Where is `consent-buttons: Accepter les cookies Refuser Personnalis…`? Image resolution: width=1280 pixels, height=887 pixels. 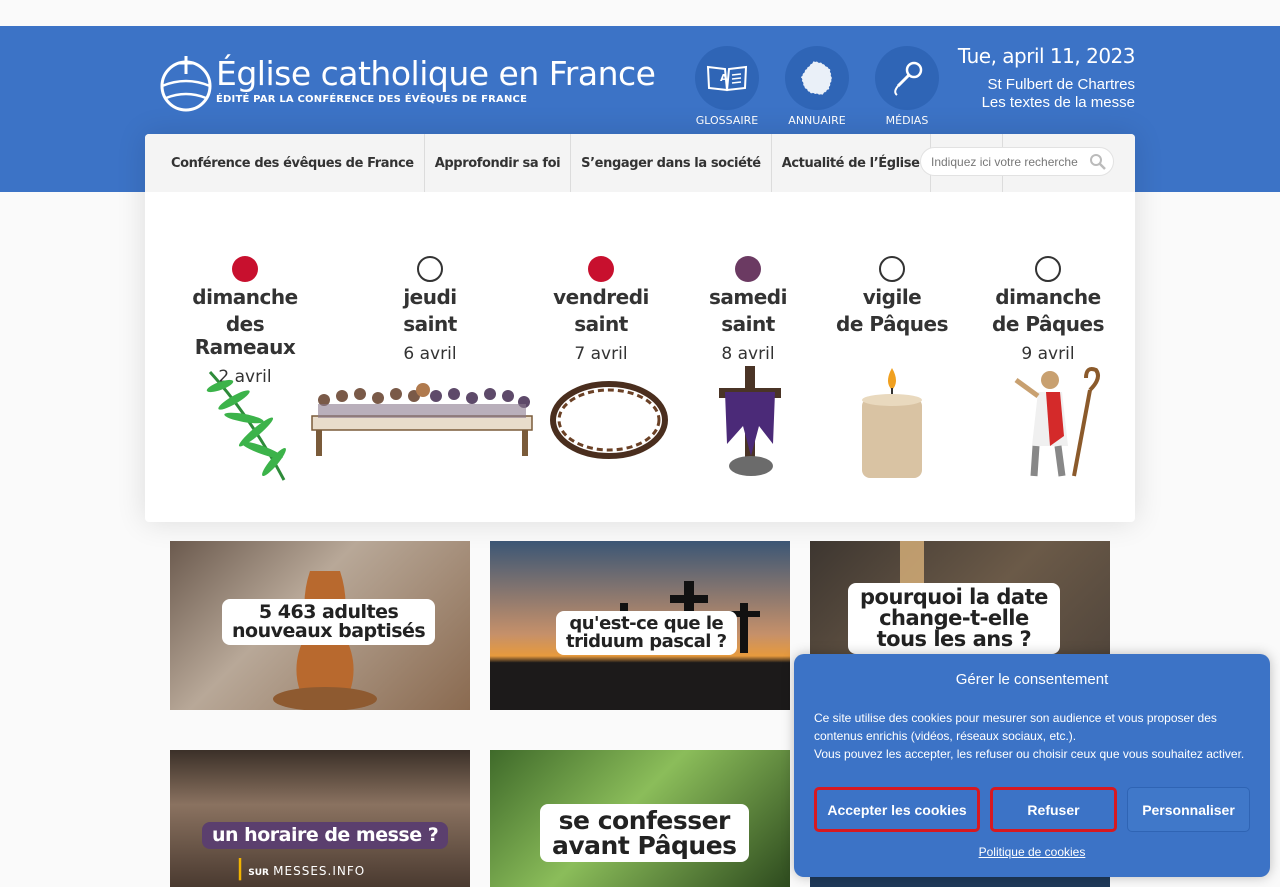
consent-buttons: Accepter les cookies Refuser Personnalis… is located at coordinates (1032, 809).